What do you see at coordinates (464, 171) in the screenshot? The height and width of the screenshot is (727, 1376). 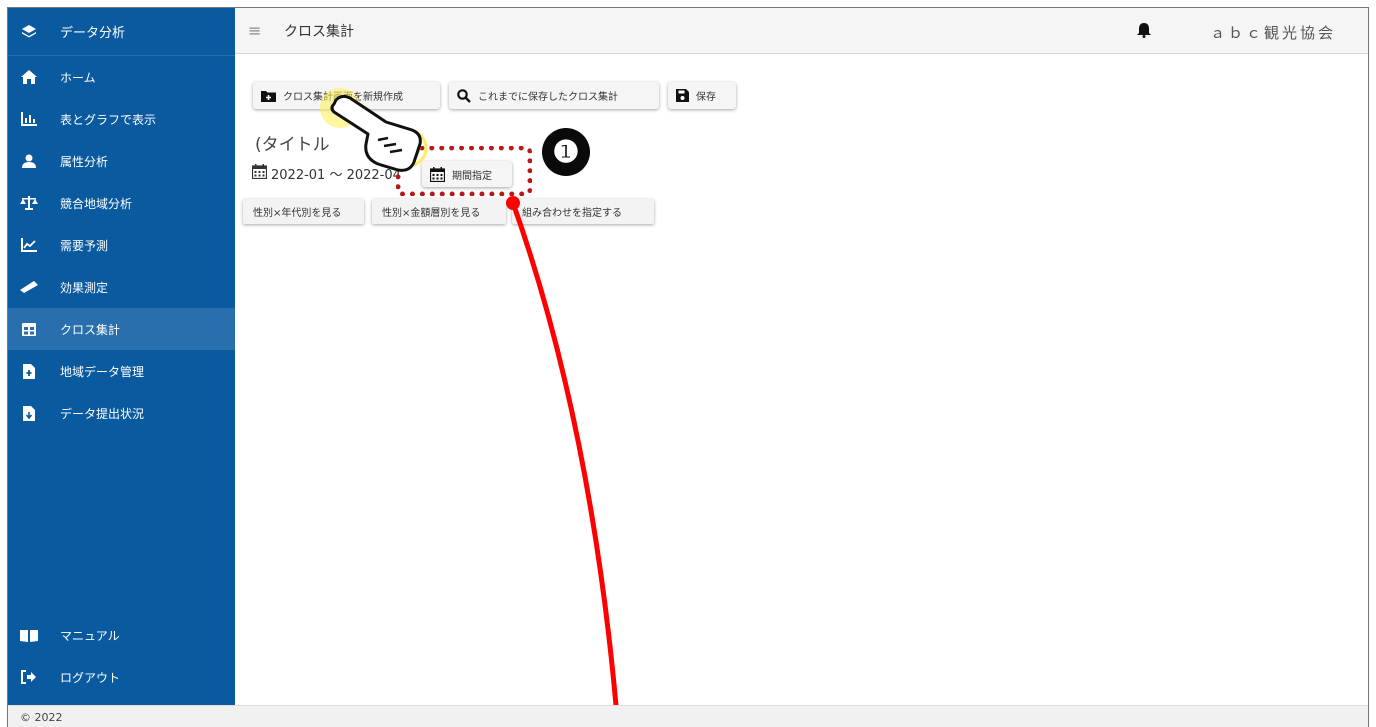 I see `highlight-box` at bounding box center [464, 171].